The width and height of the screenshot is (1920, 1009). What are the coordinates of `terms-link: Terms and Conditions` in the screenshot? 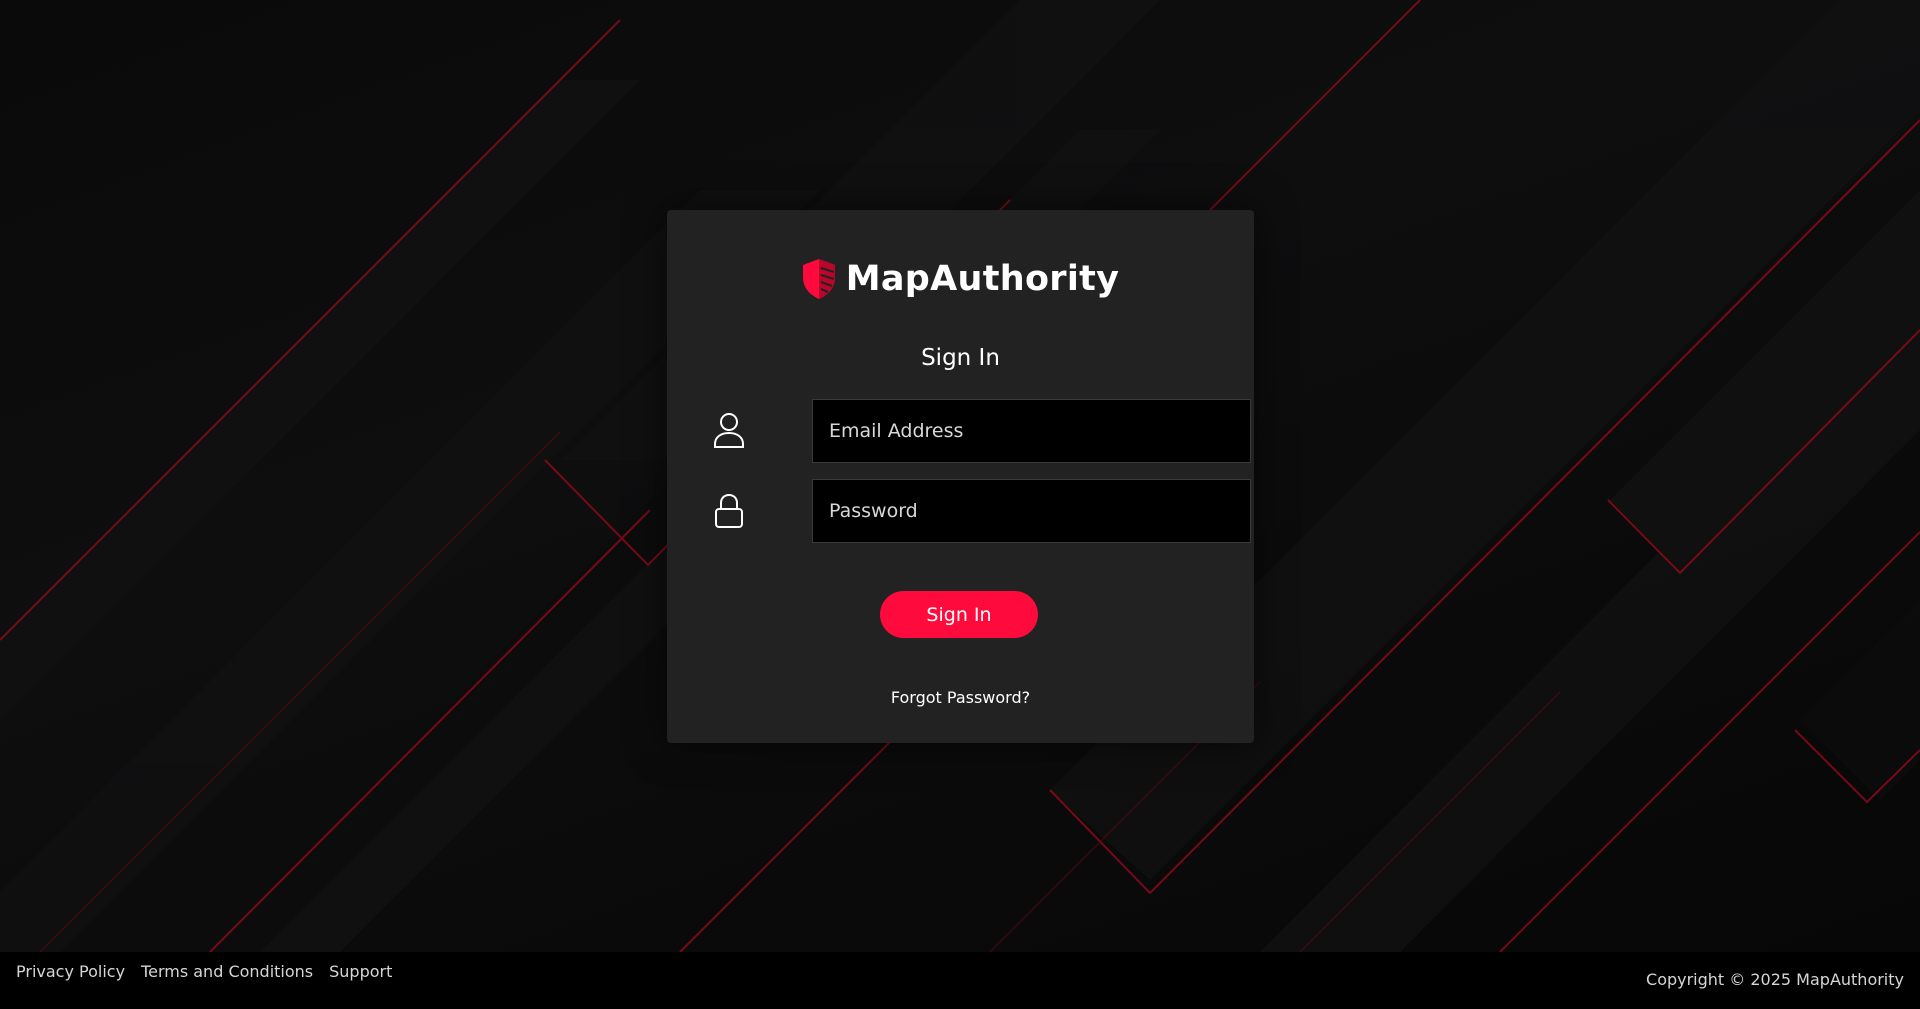 It's located at (227, 971).